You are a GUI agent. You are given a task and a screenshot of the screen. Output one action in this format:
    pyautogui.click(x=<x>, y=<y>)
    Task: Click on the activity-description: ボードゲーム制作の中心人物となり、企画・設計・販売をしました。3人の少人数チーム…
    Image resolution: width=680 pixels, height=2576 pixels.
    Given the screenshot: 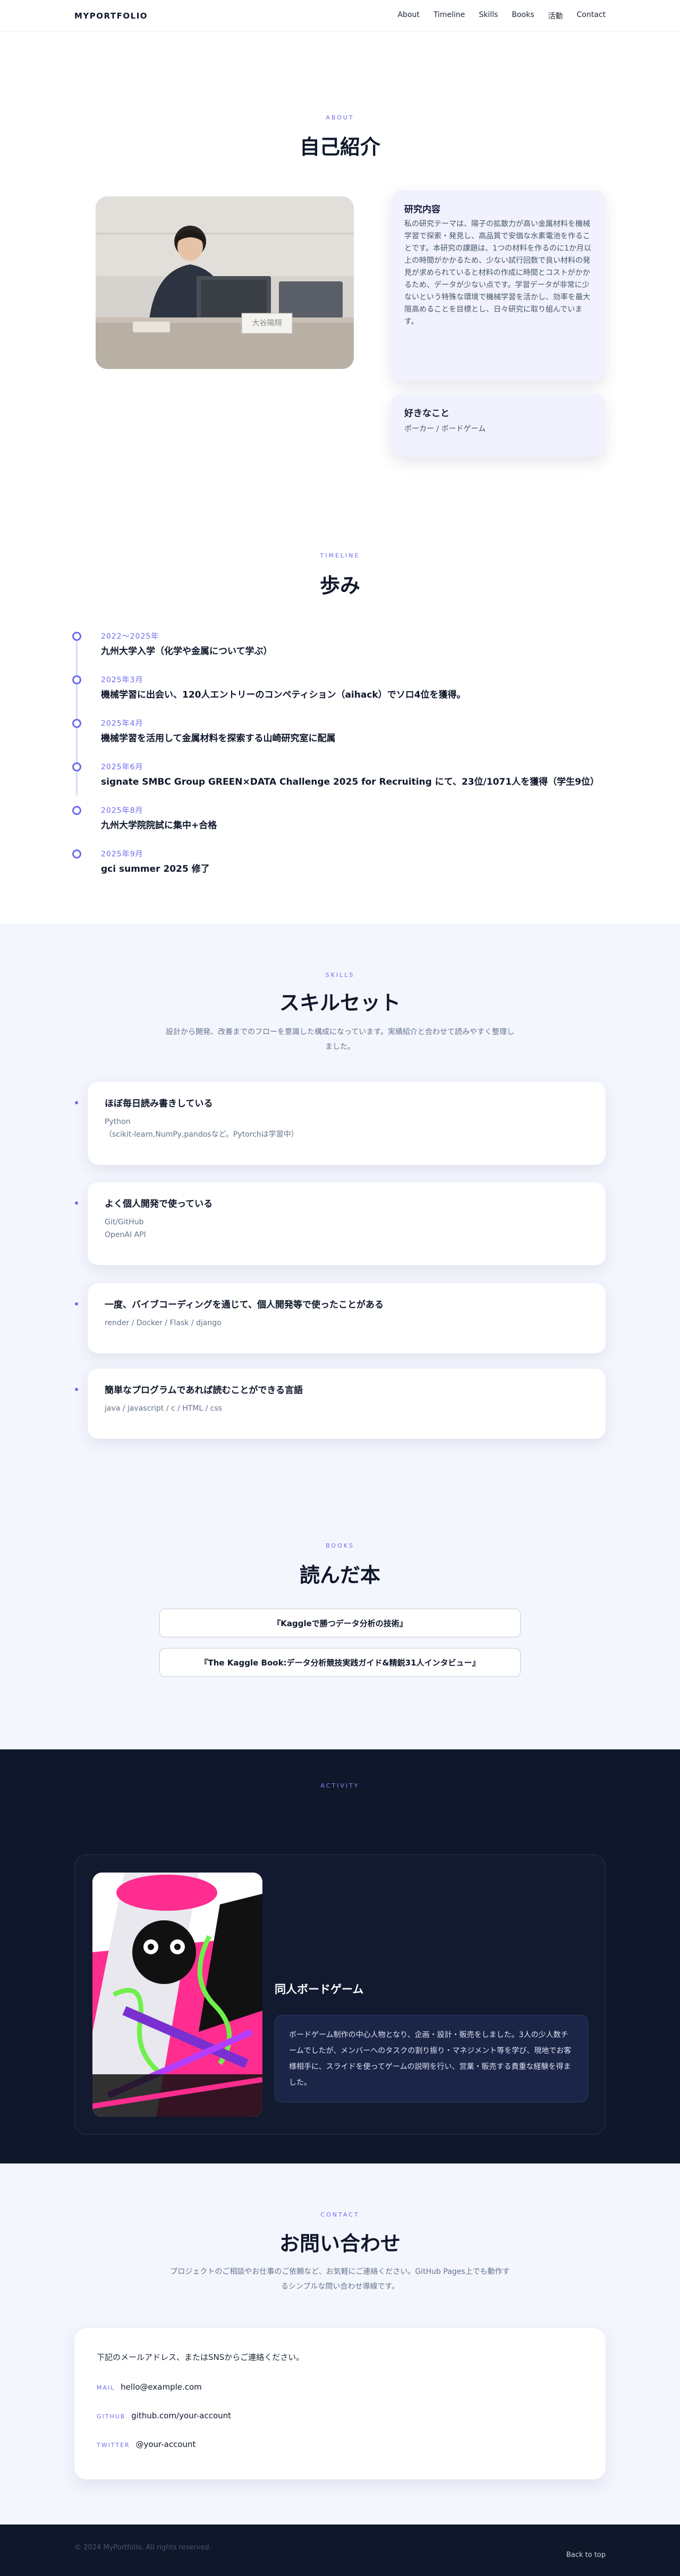 What is the action you would take?
    pyautogui.click(x=431, y=2058)
    